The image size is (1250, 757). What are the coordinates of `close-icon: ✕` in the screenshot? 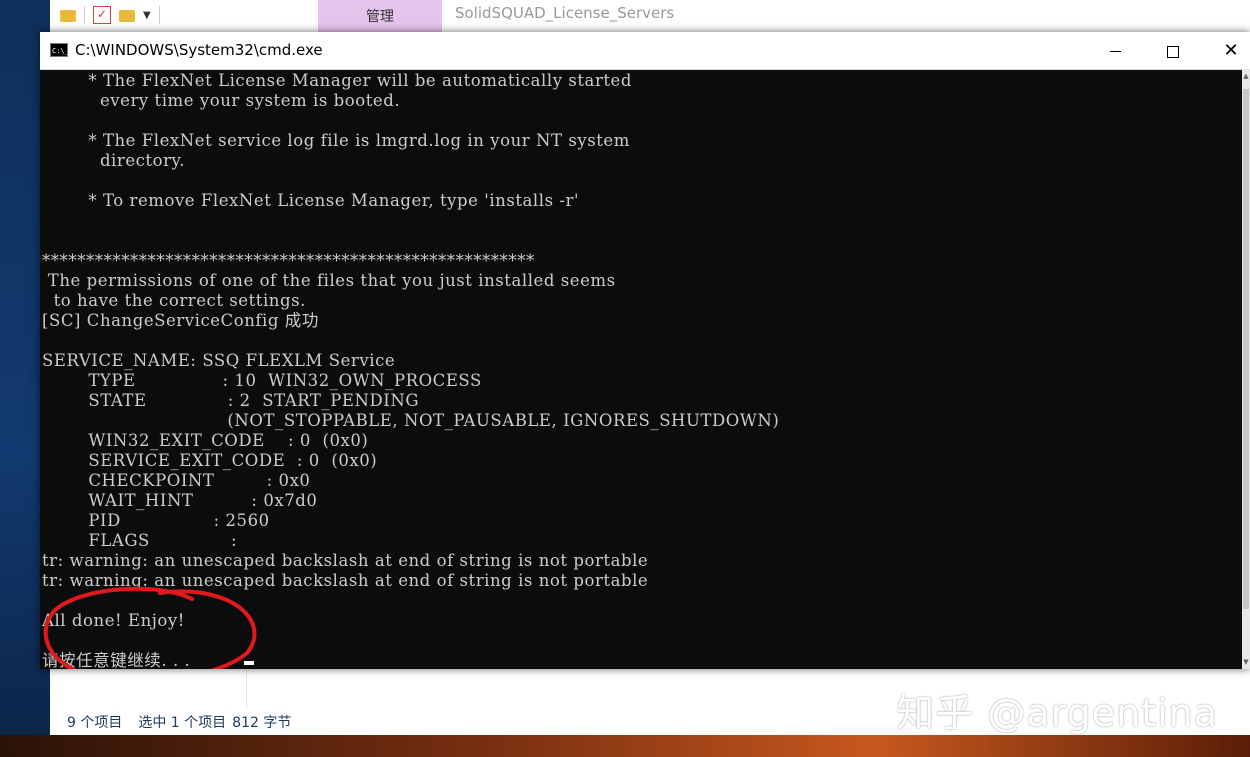 It's located at (1231, 50).